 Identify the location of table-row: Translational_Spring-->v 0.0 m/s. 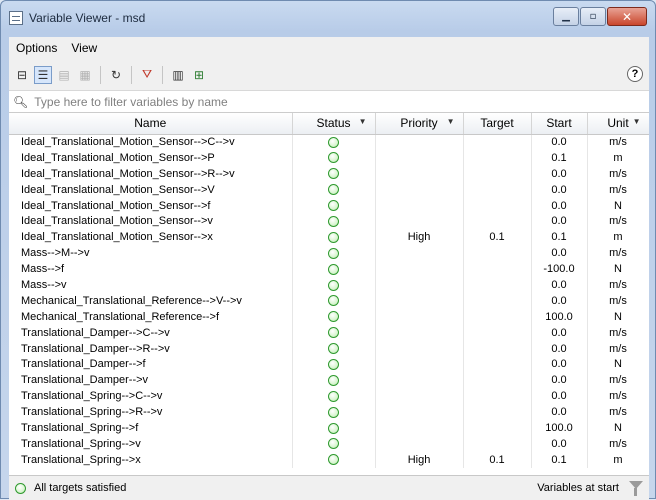
(329, 443).